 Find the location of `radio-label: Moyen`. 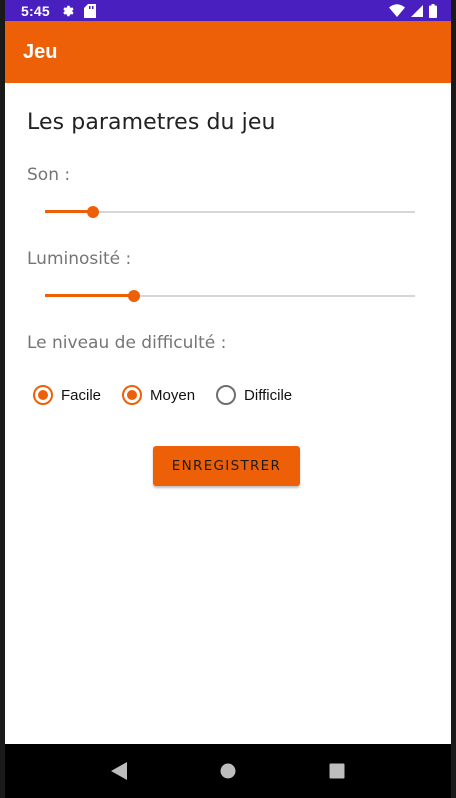

radio-label: Moyen is located at coordinates (173, 395).